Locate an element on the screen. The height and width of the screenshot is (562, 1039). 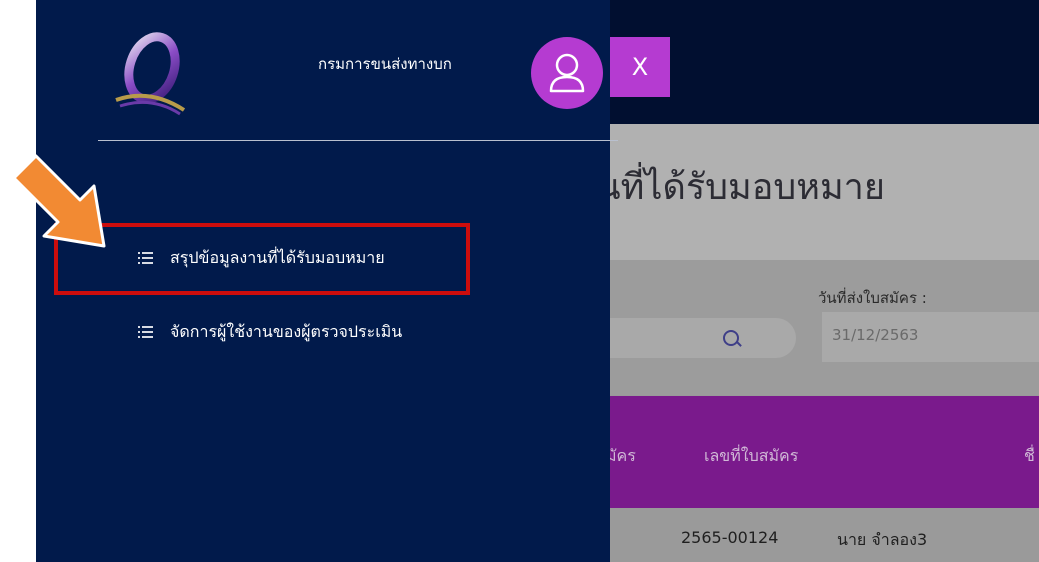
pointer-arrow-icon is located at coordinates (59, 201).